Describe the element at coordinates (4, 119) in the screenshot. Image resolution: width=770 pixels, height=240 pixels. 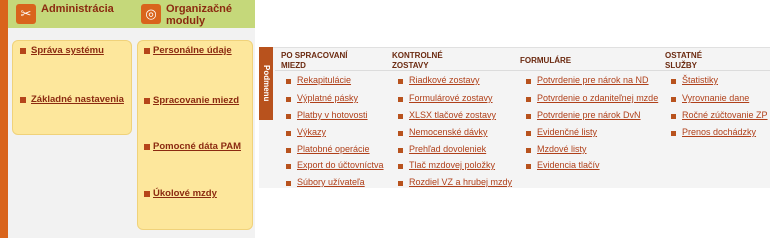
I see `left-edge-bar` at that location.